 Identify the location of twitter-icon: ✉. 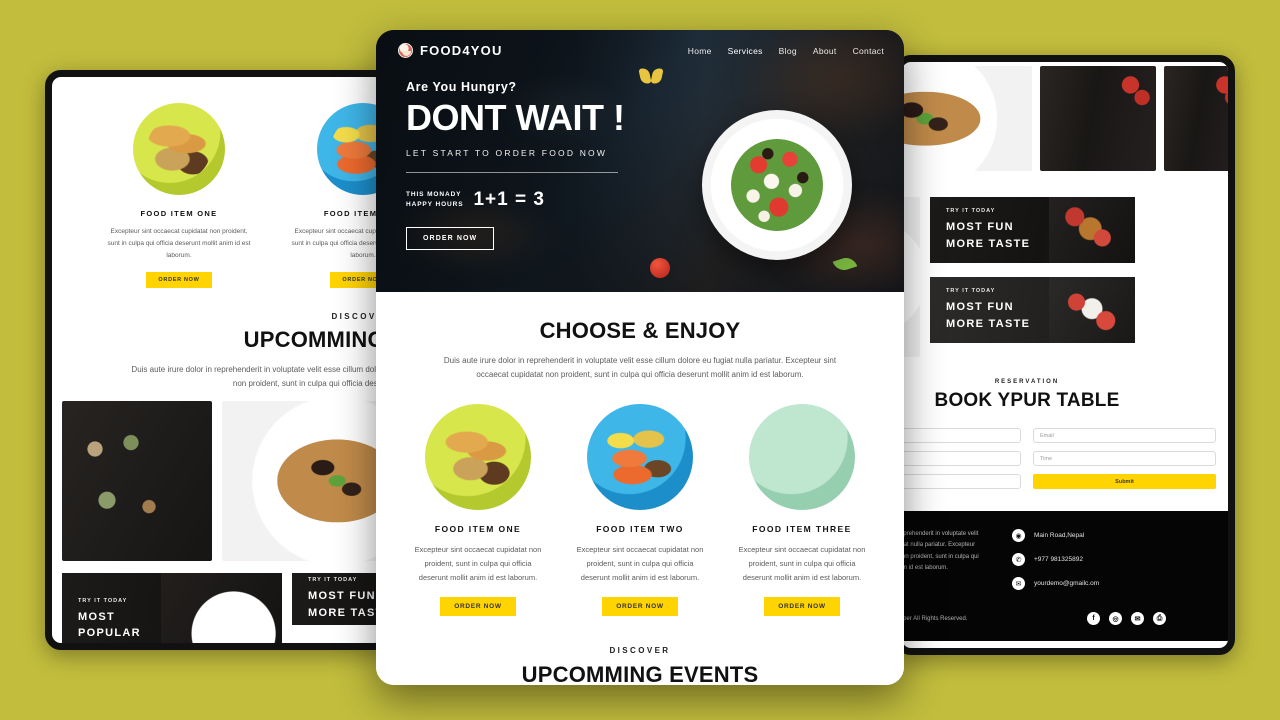
(1137, 618).